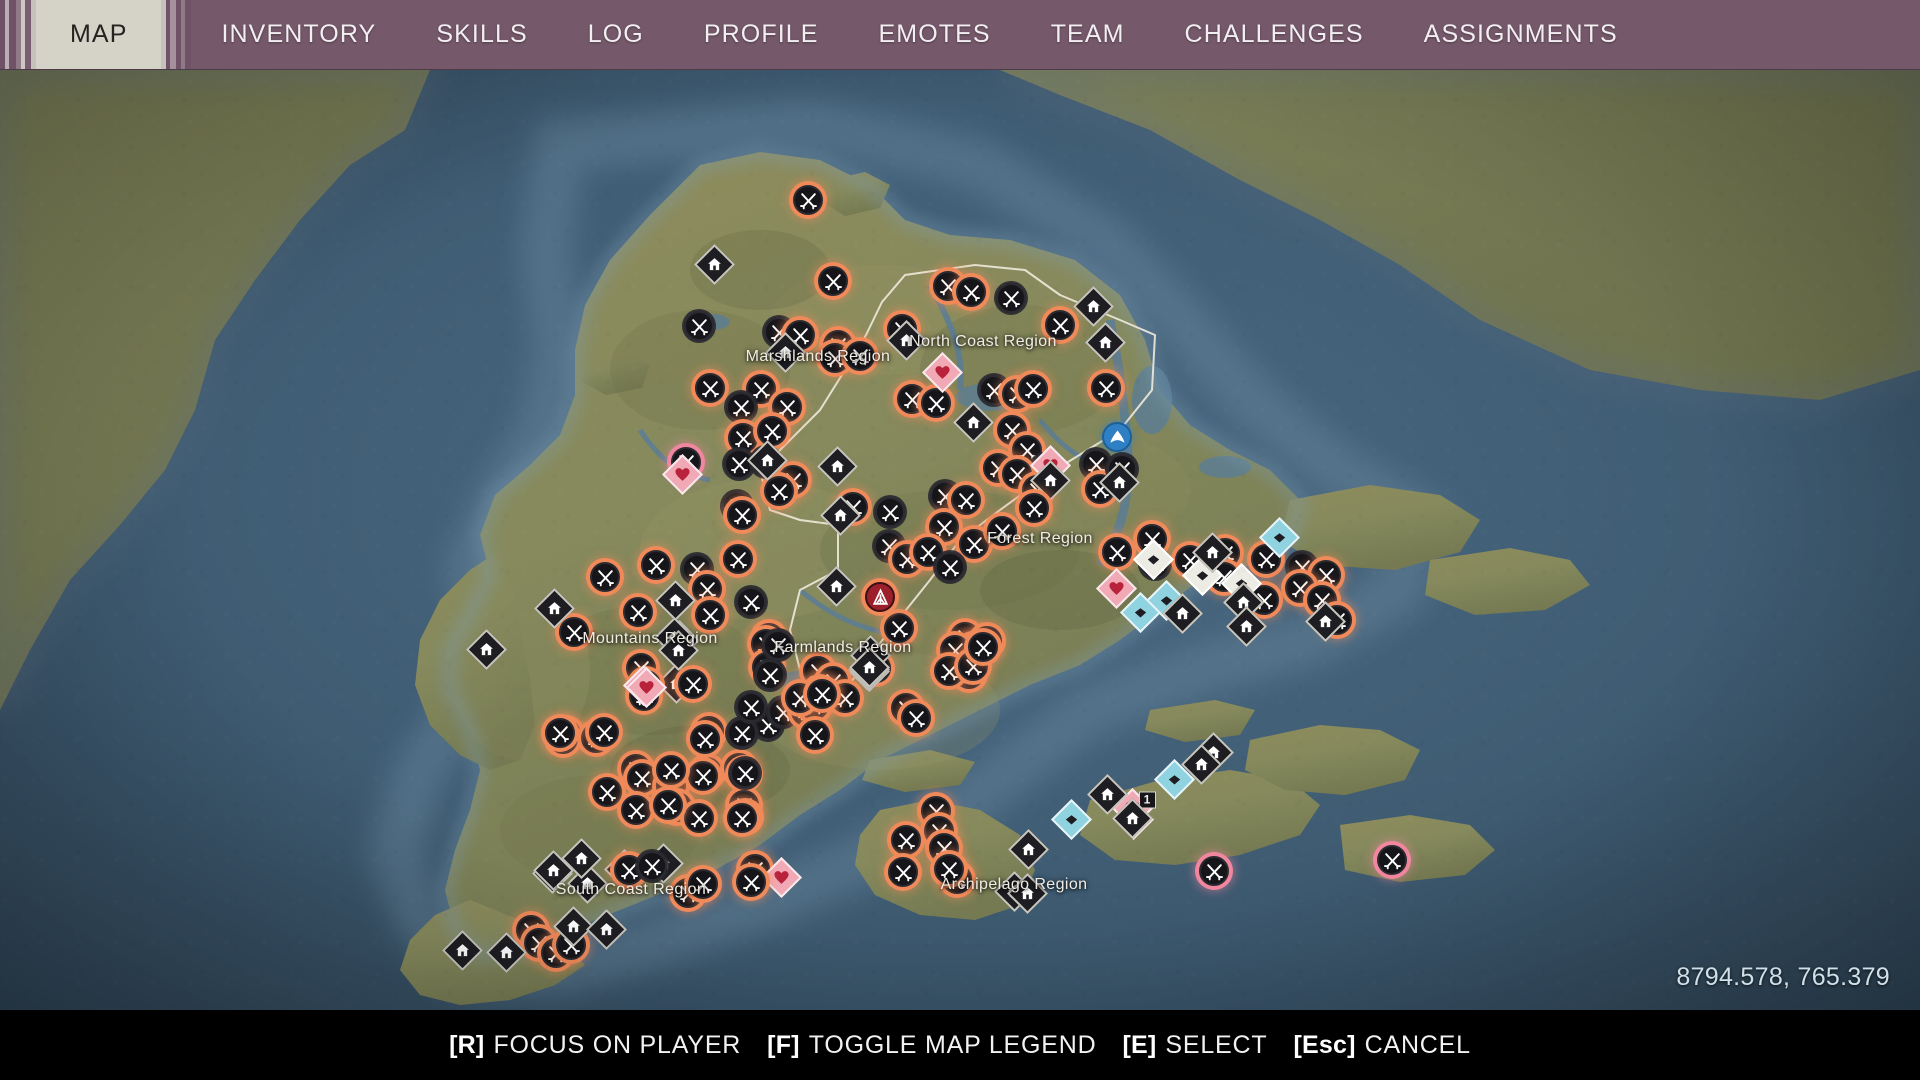  I want to click on key-hint: [F] TOGGLE MAP LEGEND, so click(931, 1045).